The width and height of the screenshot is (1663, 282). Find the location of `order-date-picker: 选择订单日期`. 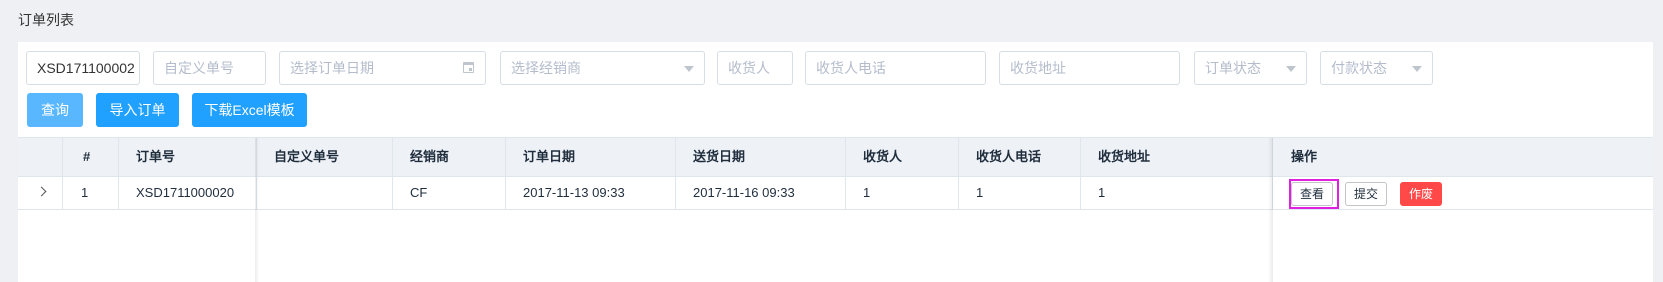

order-date-picker: 选择订单日期 is located at coordinates (382, 68).